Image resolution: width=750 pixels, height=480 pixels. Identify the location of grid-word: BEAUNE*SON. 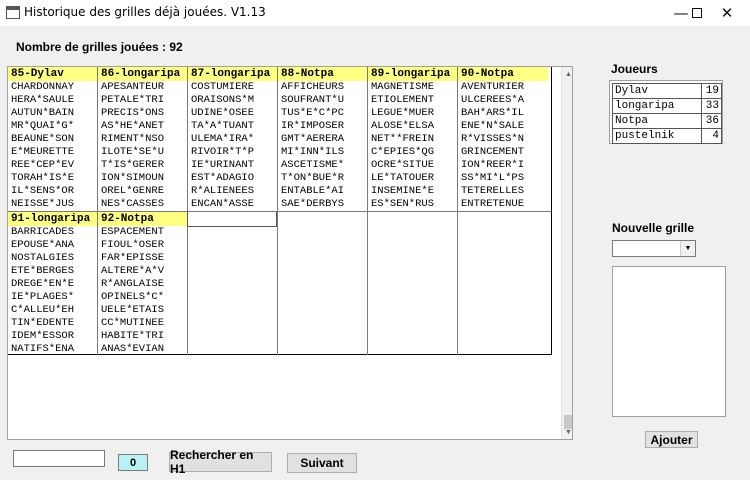
(43, 139).